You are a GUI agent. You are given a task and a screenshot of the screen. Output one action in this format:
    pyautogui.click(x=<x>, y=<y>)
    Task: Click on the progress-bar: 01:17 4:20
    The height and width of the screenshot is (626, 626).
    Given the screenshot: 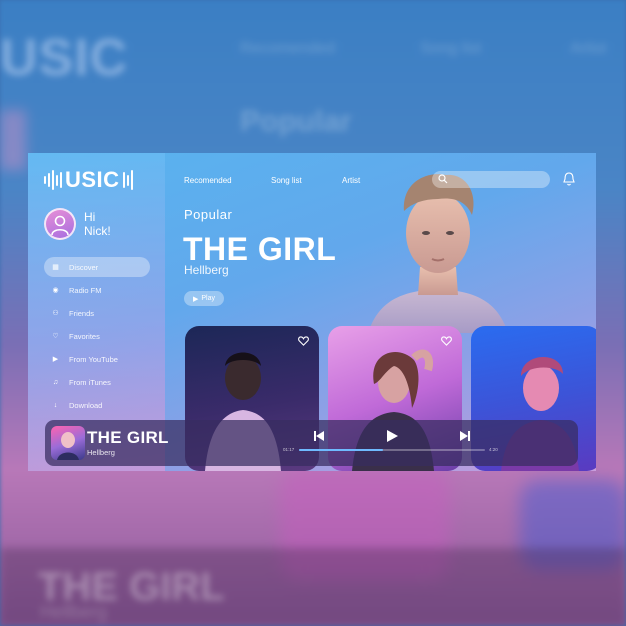 What is the action you would take?
    pyautogui.click(x=394, y=450)
    